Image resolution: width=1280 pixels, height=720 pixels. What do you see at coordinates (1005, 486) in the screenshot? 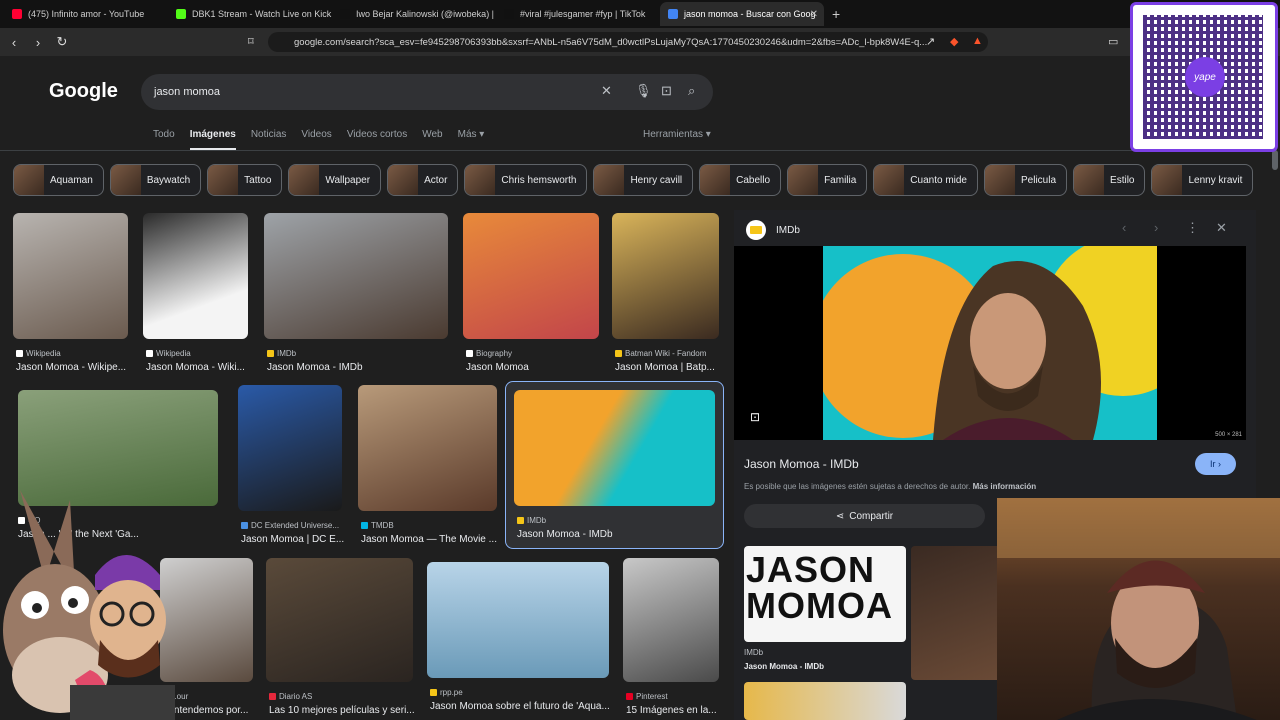
I see `more-info-link: Más información` at bounding box center [1005, 486].